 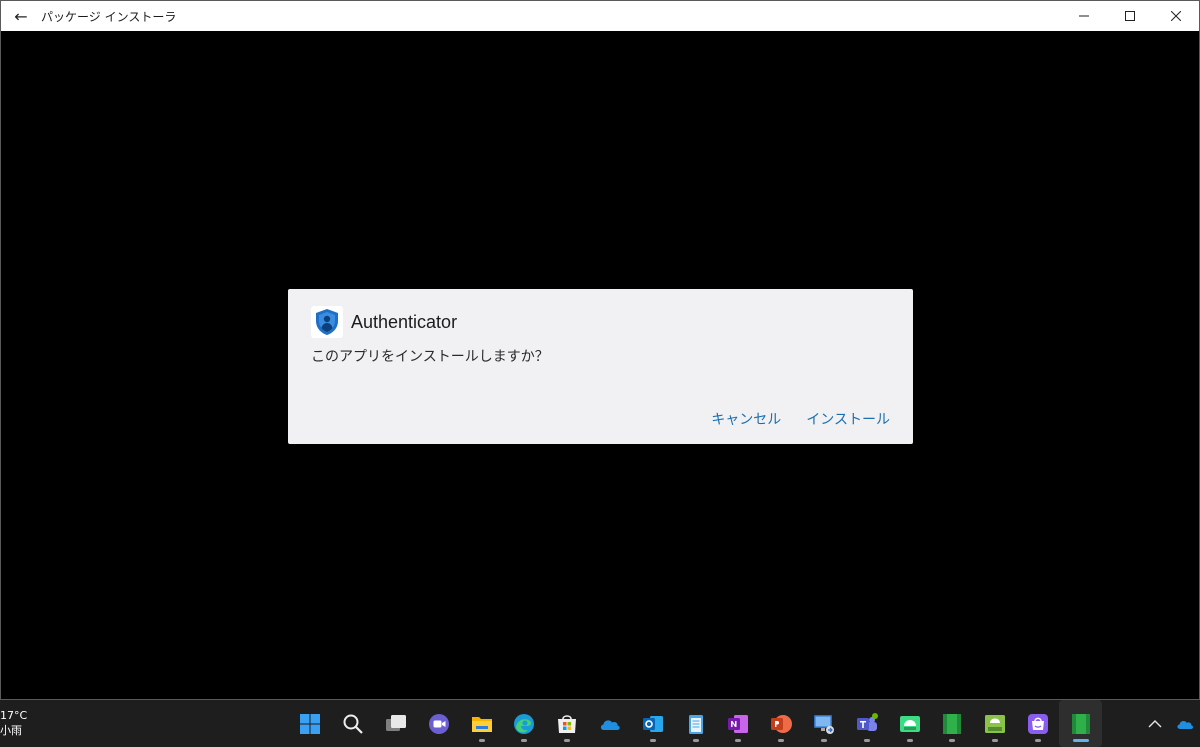 I want to click on dialog-actions: キャンセル インストール, so click(x=800, y=419).